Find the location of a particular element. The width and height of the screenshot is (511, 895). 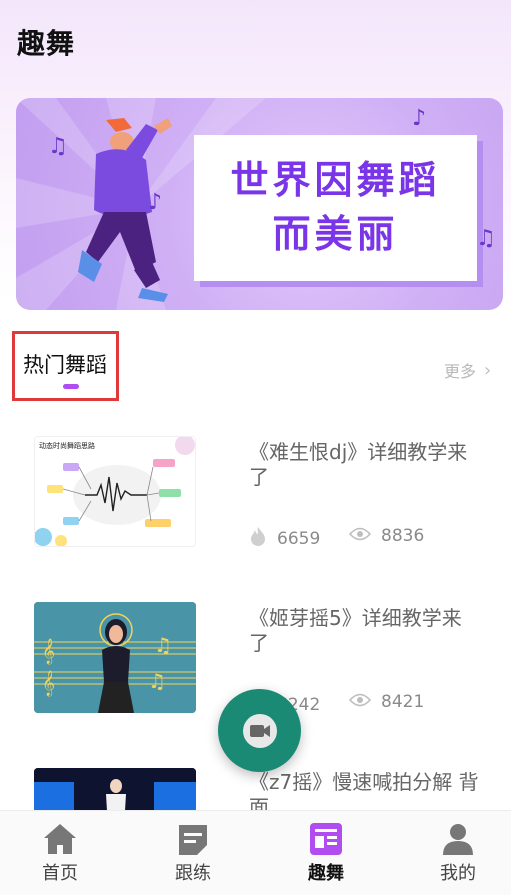

dance-list-item: 动态时尚舞蹈思路 《难生恨dj》详细教学来了 6659 8836 is located at coordinates (255, 496).